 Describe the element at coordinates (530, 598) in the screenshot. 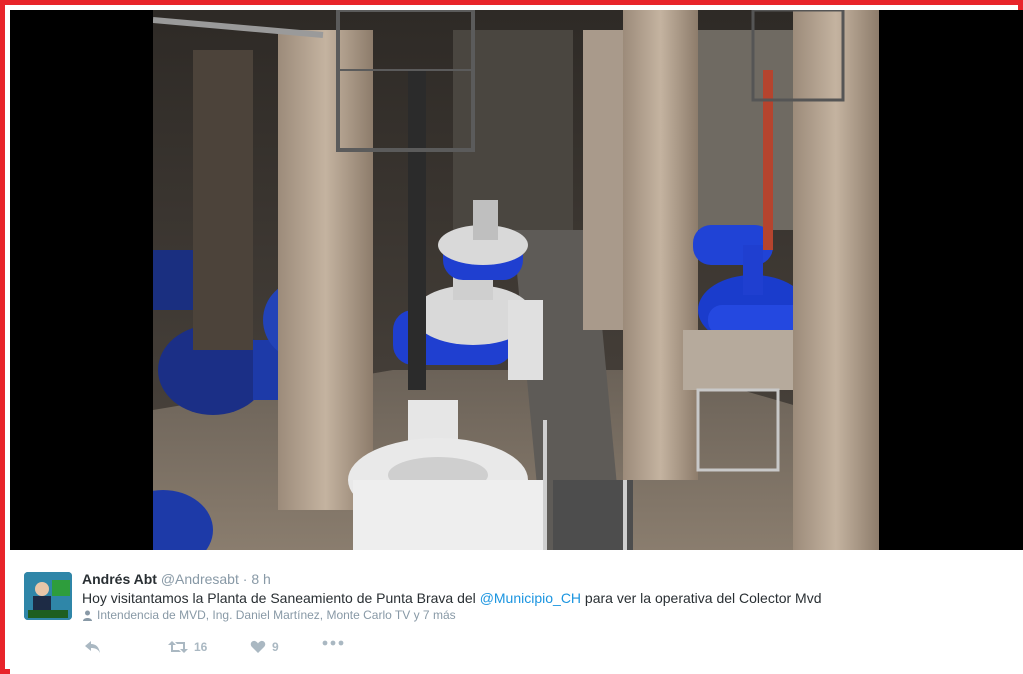

I see `mention-link: @Municipio_CH` at that location.